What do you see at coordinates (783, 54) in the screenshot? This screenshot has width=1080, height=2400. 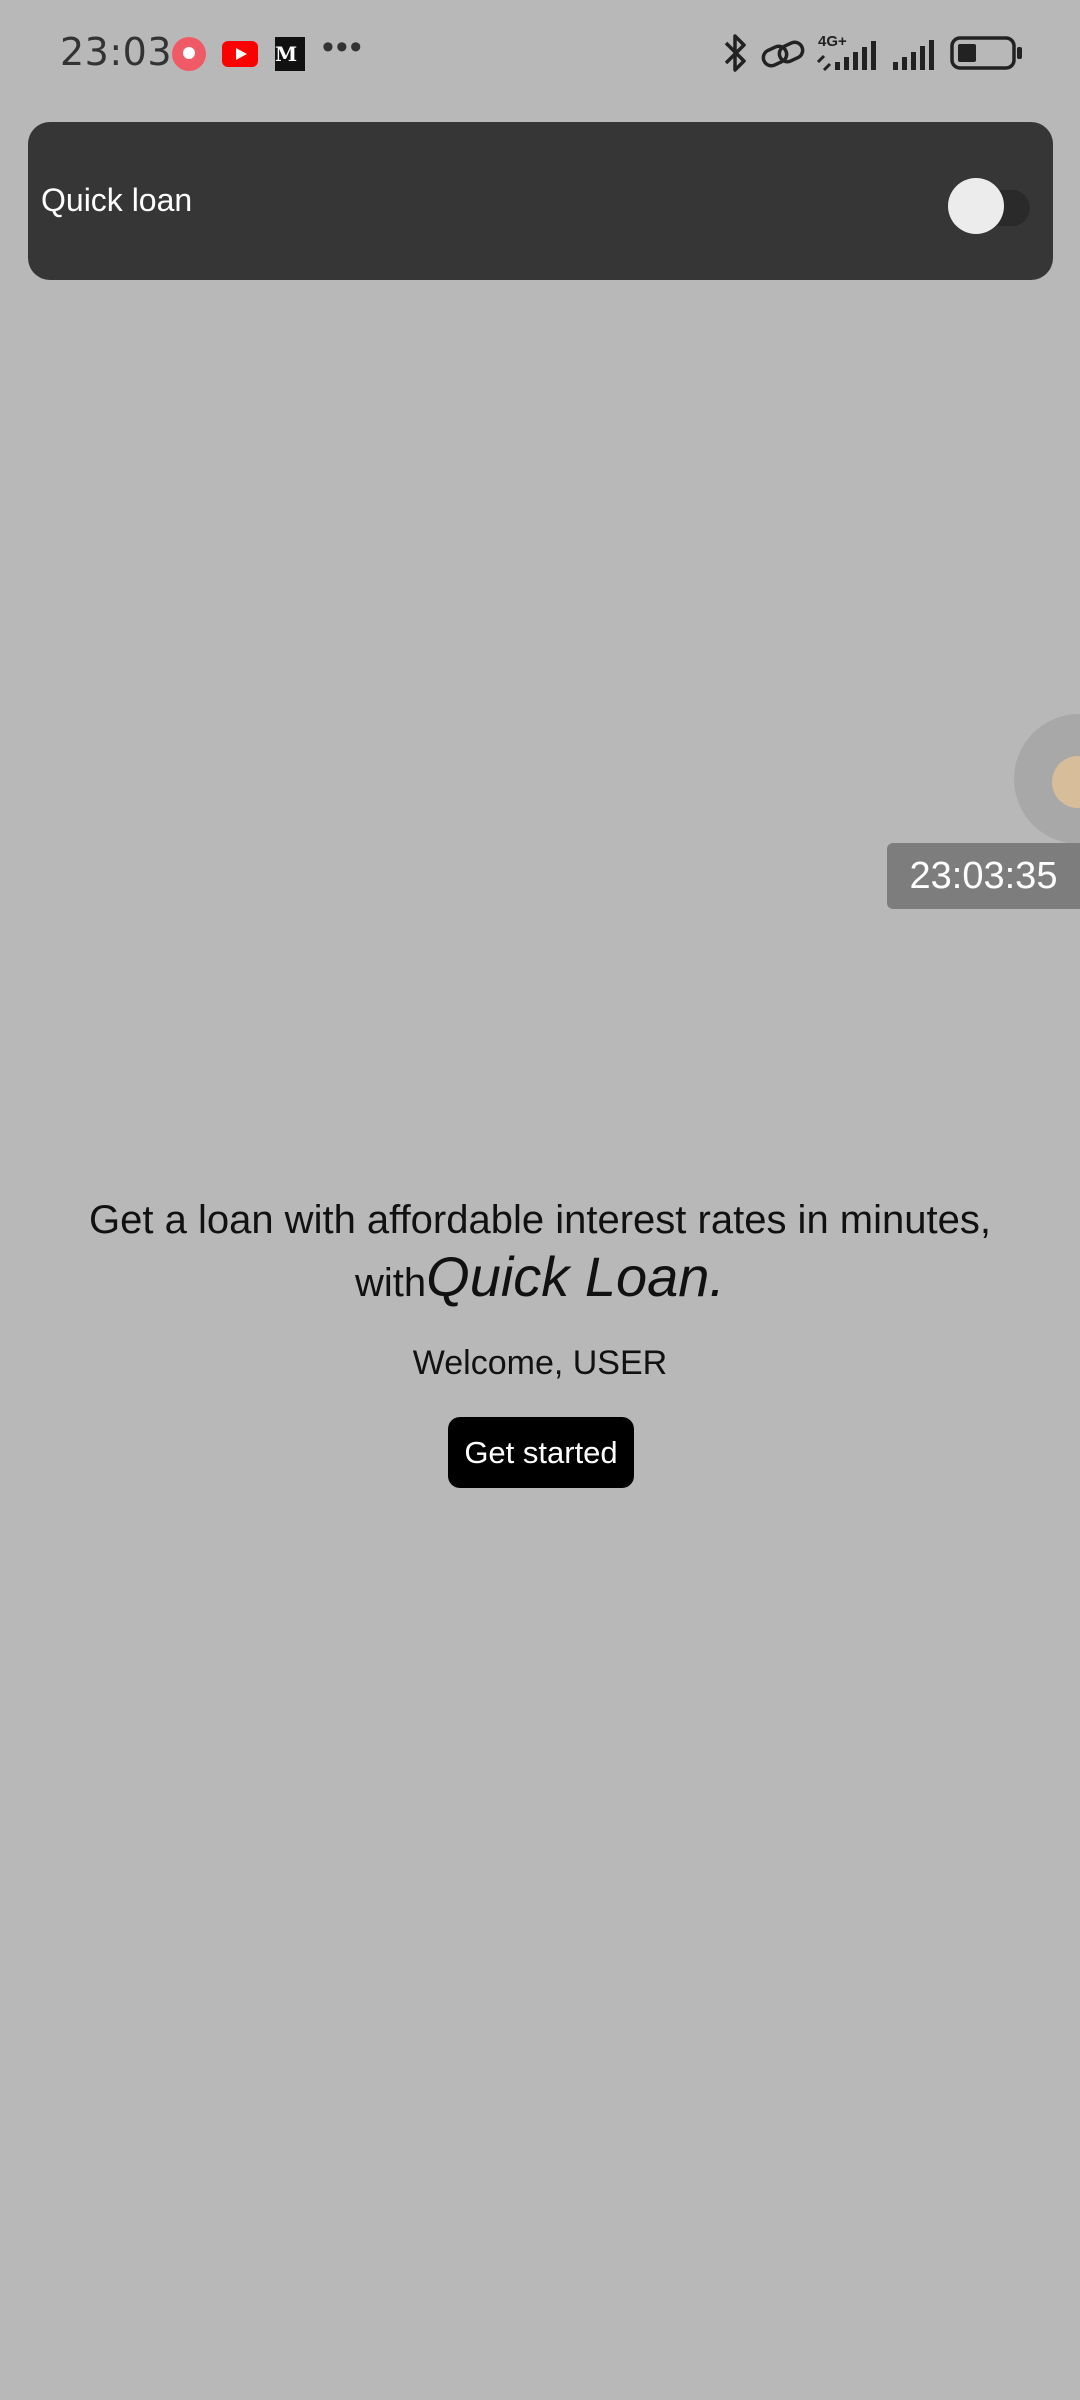 I see `link-icon` at bounding box center [783, 54].